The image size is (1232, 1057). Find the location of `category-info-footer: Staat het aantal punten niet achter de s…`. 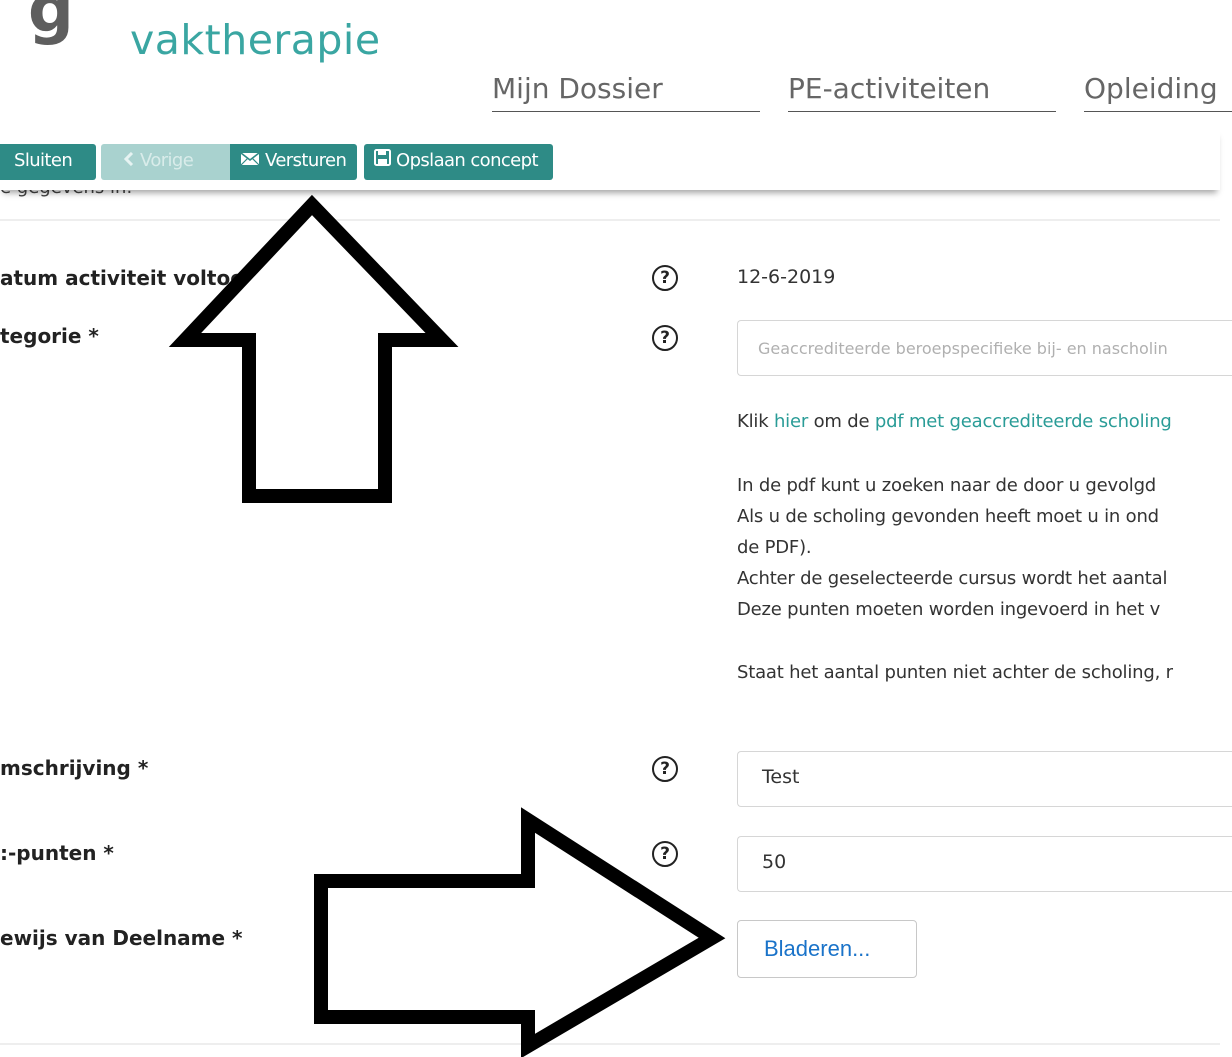

category-info-footer: Staat het aantal punten niet achter de s… is located at coordinates (955, 672).